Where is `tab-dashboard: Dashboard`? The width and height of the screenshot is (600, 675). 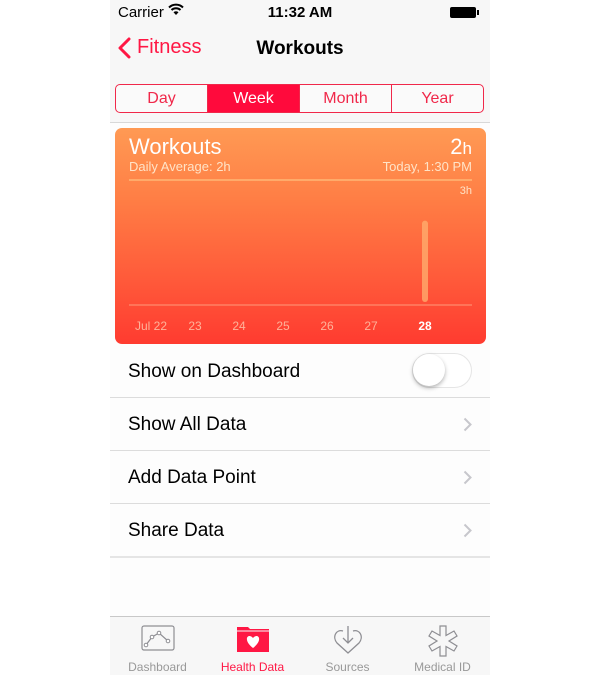
tab-dashboard: Dashboard is located at coordinates (157, 646).